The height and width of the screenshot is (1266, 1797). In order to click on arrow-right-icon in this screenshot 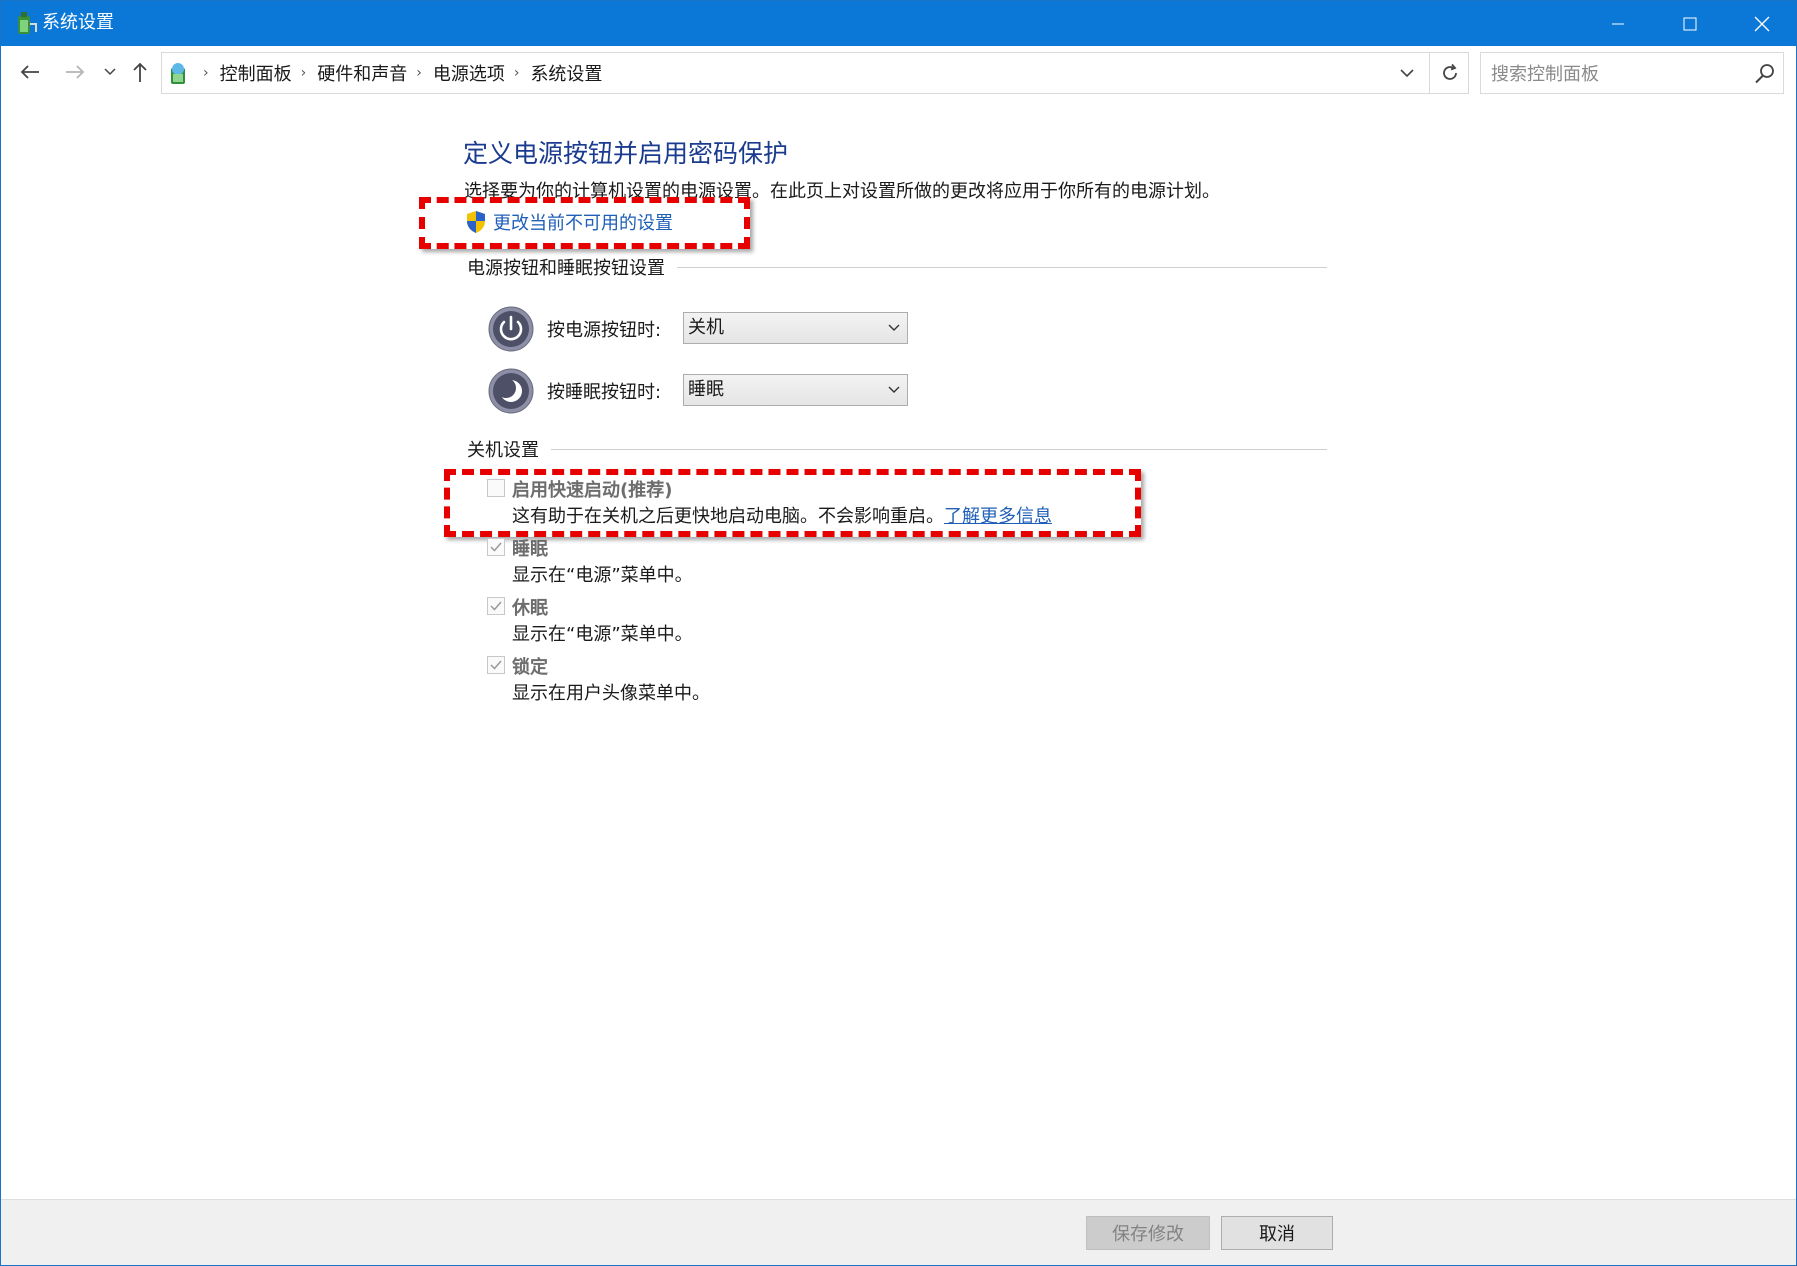, I will do `click(75, 72)`.